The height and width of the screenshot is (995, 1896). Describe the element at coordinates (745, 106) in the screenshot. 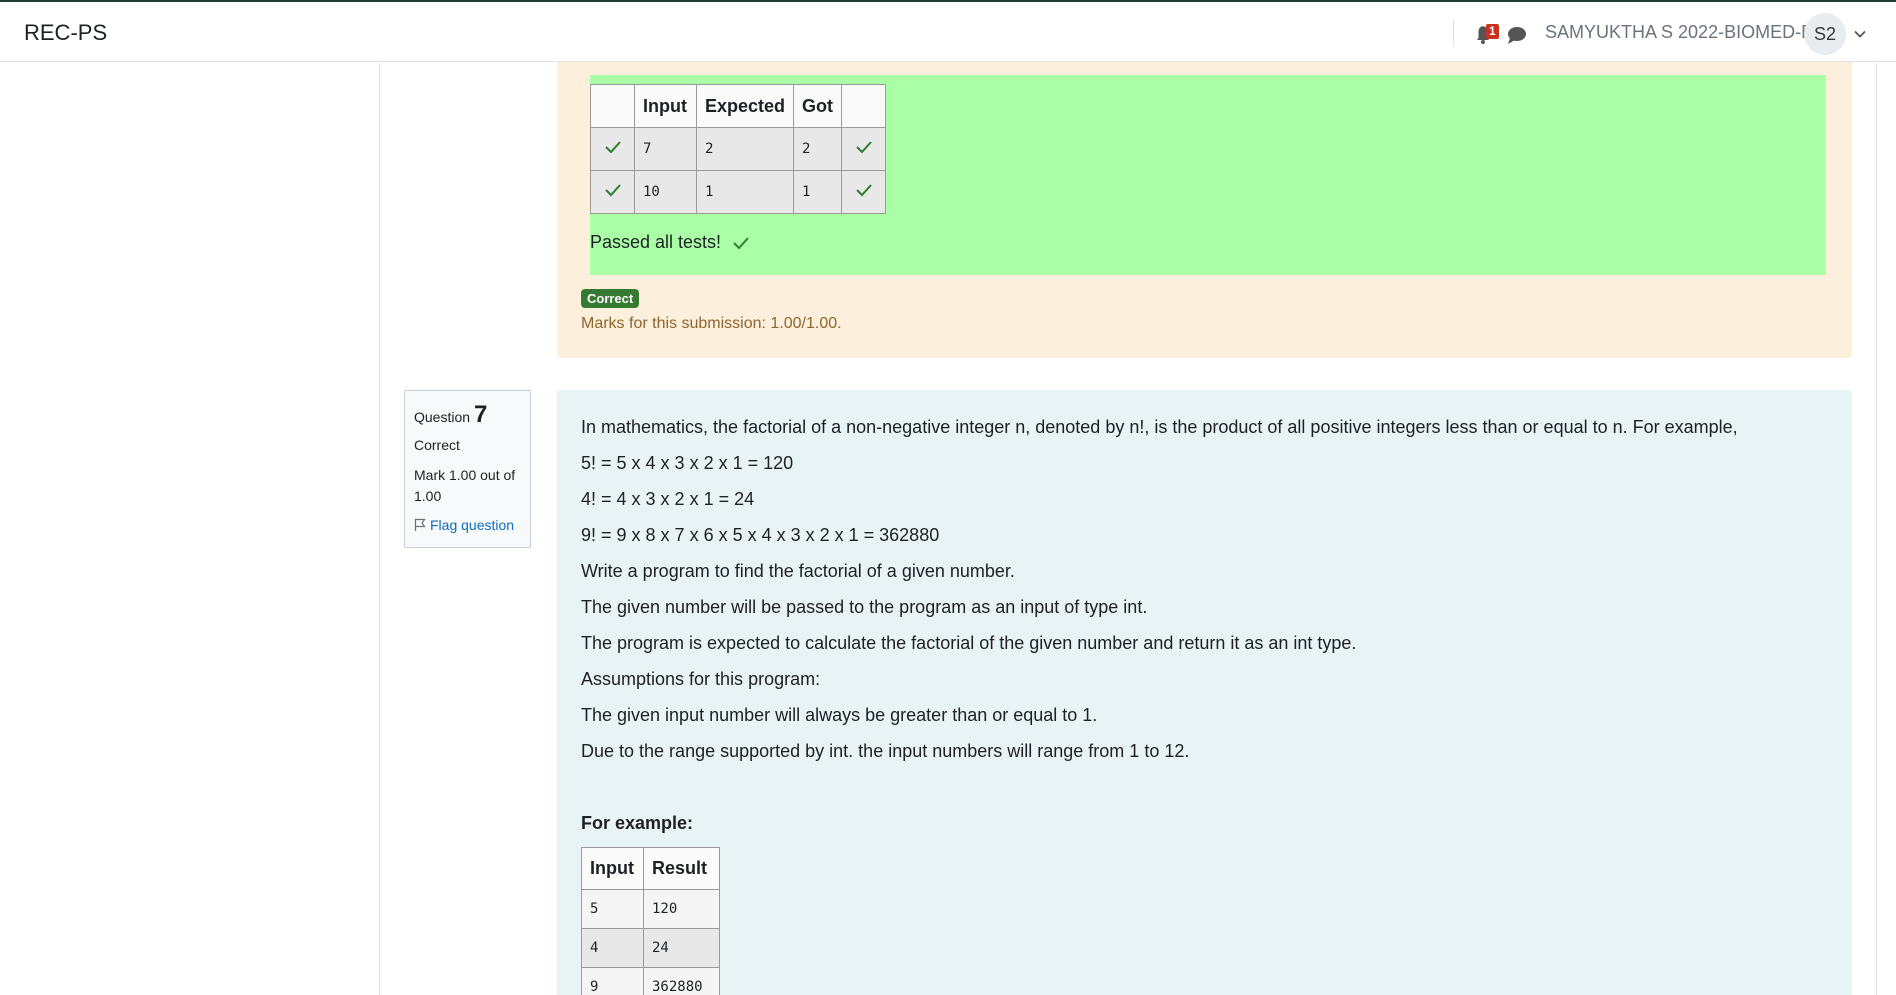

I see `results-header-expected: Expected` at that location.